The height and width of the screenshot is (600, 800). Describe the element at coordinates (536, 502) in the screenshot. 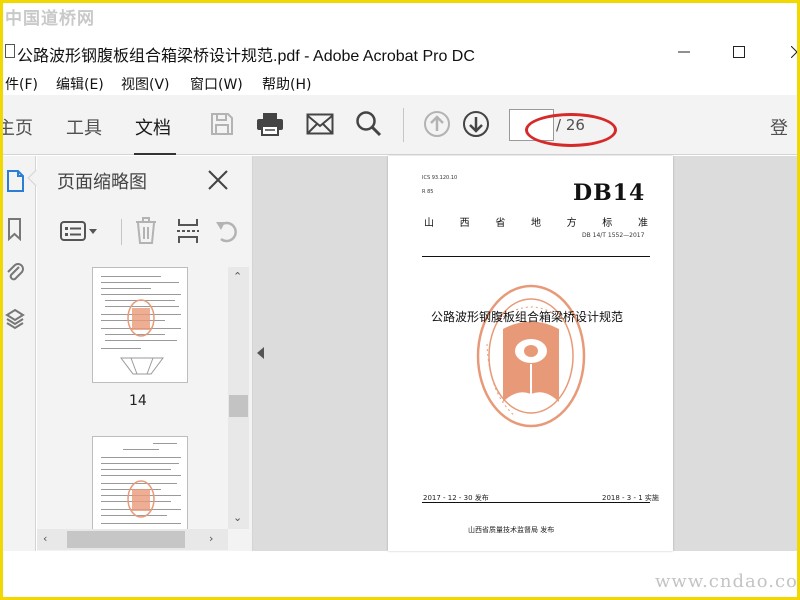

I see `footer-rule` at that location.